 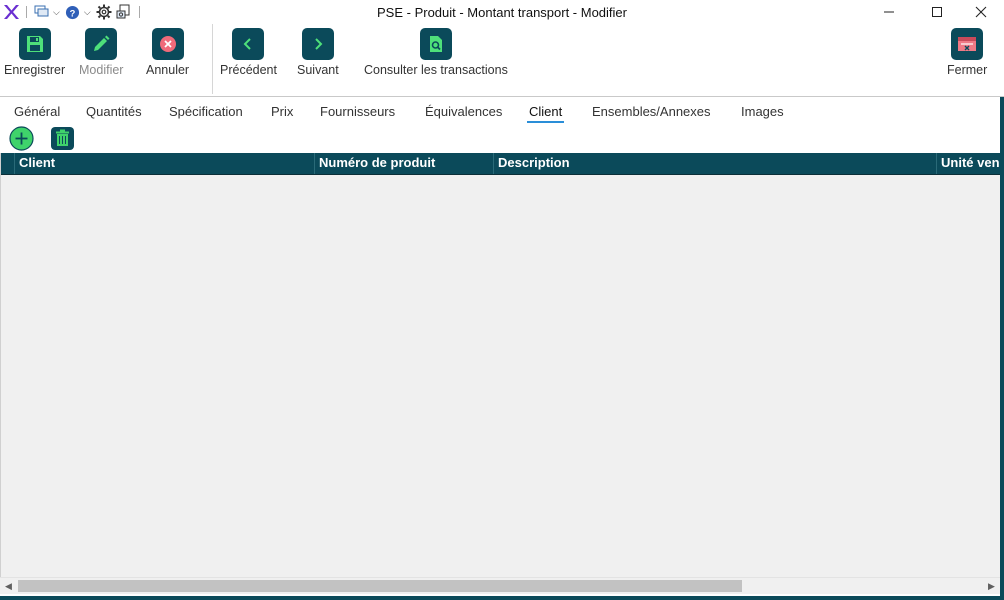 What do you see at coordinates (101, 44) in the screenshot?
I see `pencil-icon` at bounding box center [101, 44].